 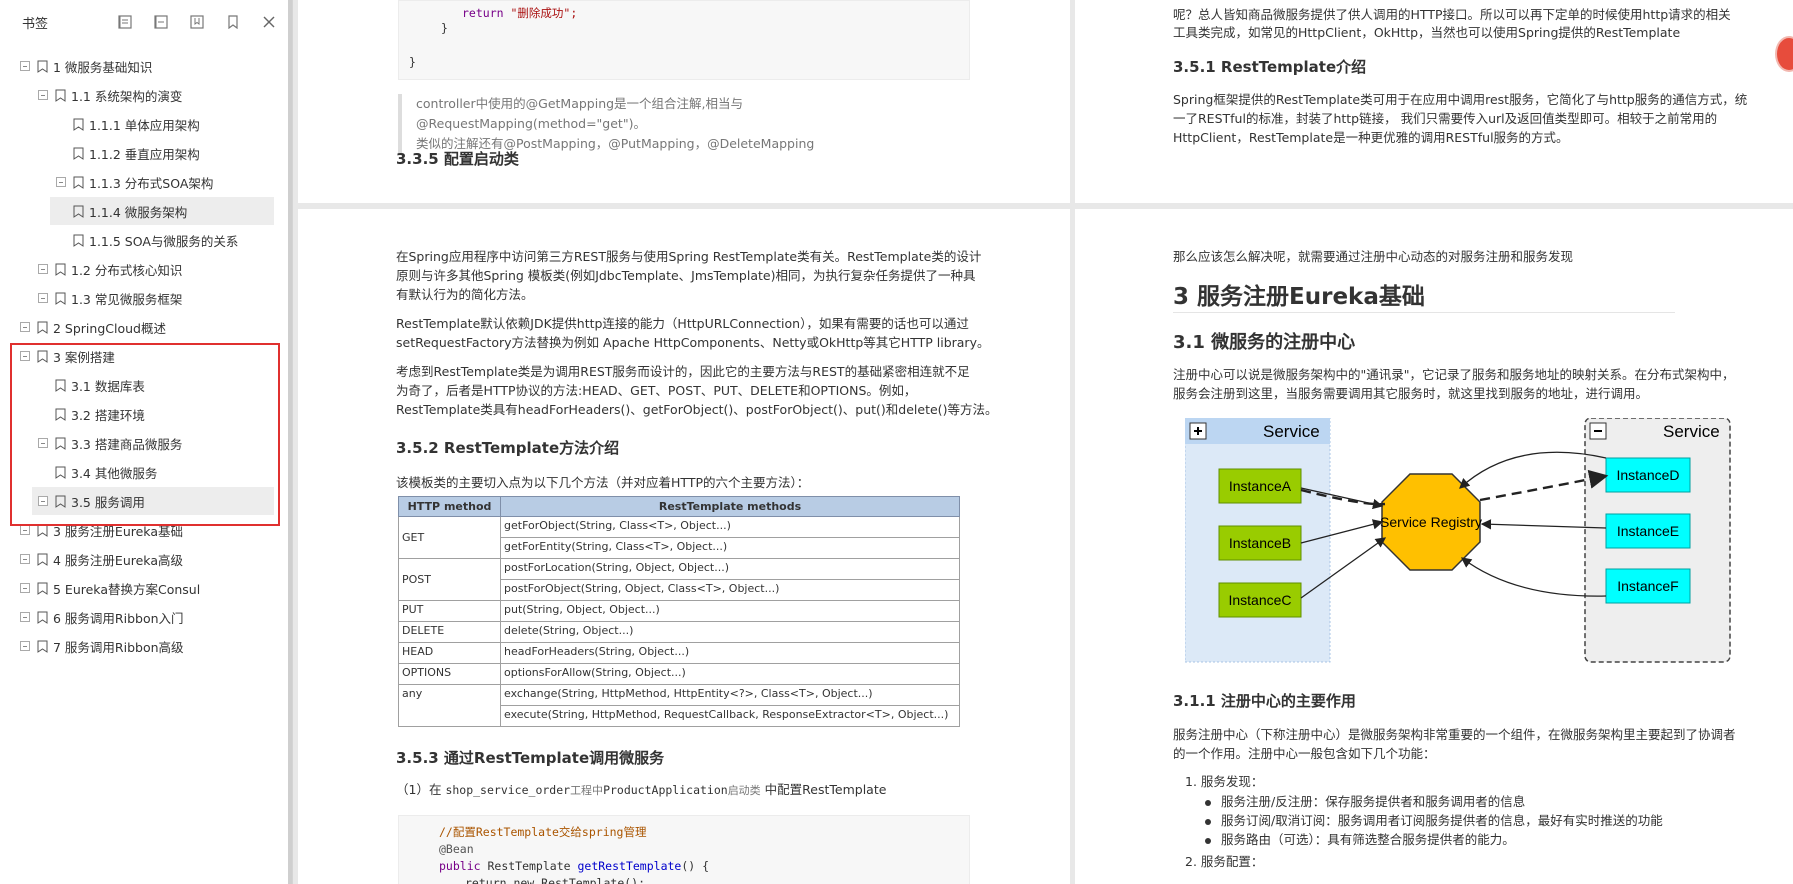 I want to click on sidebar-item-label: 1.1.4 微服务架构, so click(x=138, y=212).